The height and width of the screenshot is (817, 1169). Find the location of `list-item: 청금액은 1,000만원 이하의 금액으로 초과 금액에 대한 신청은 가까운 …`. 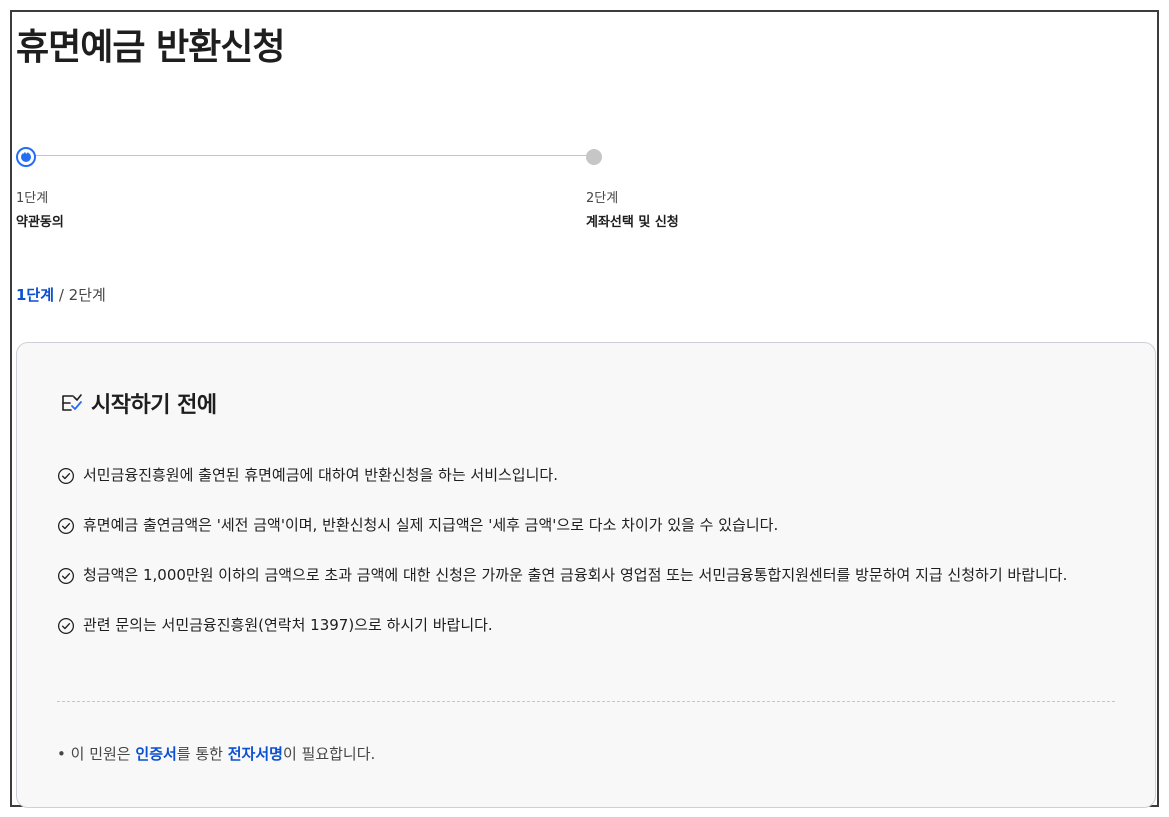

list-item: 청금액은 1,000만원 이하의 금액으로 초과 금액에 대한 신청은 가까운 … is located at coordinates (587, 575).